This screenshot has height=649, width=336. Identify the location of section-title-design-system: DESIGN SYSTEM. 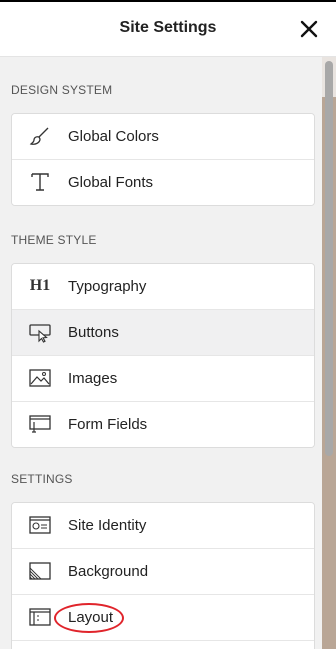
(62, 90).